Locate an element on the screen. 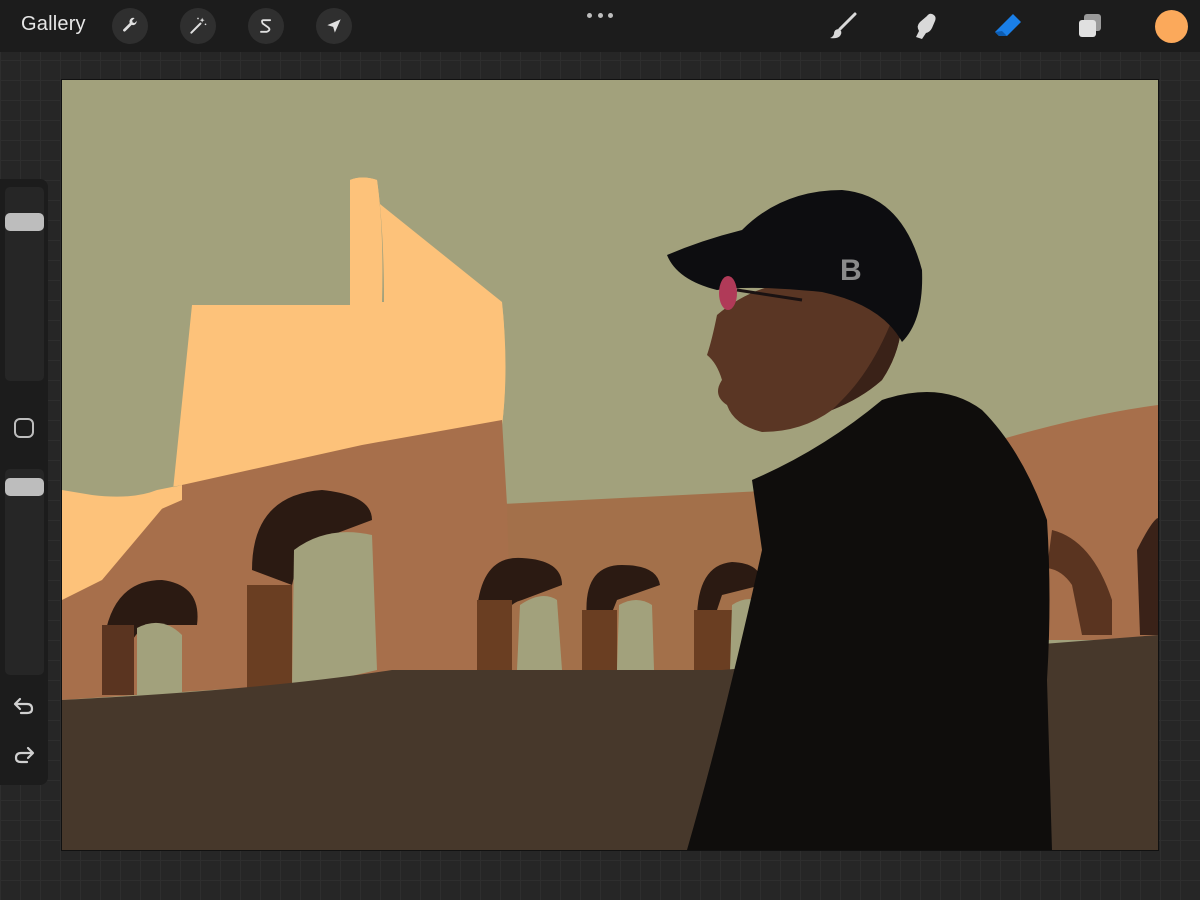  layers-button is located at coordinates (1090, 26).